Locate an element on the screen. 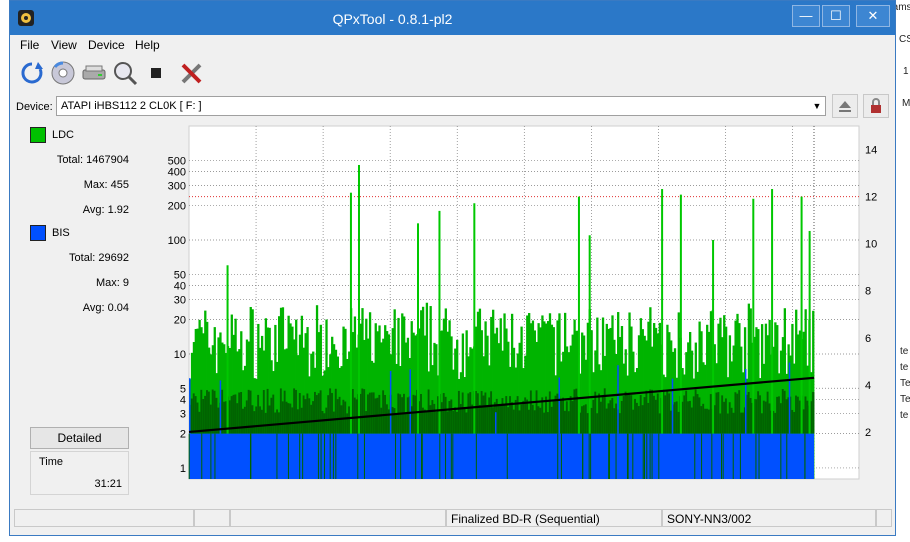 The image size is (910, 542). bis-avg-label: Avg: is located at coordinates (93, 308).